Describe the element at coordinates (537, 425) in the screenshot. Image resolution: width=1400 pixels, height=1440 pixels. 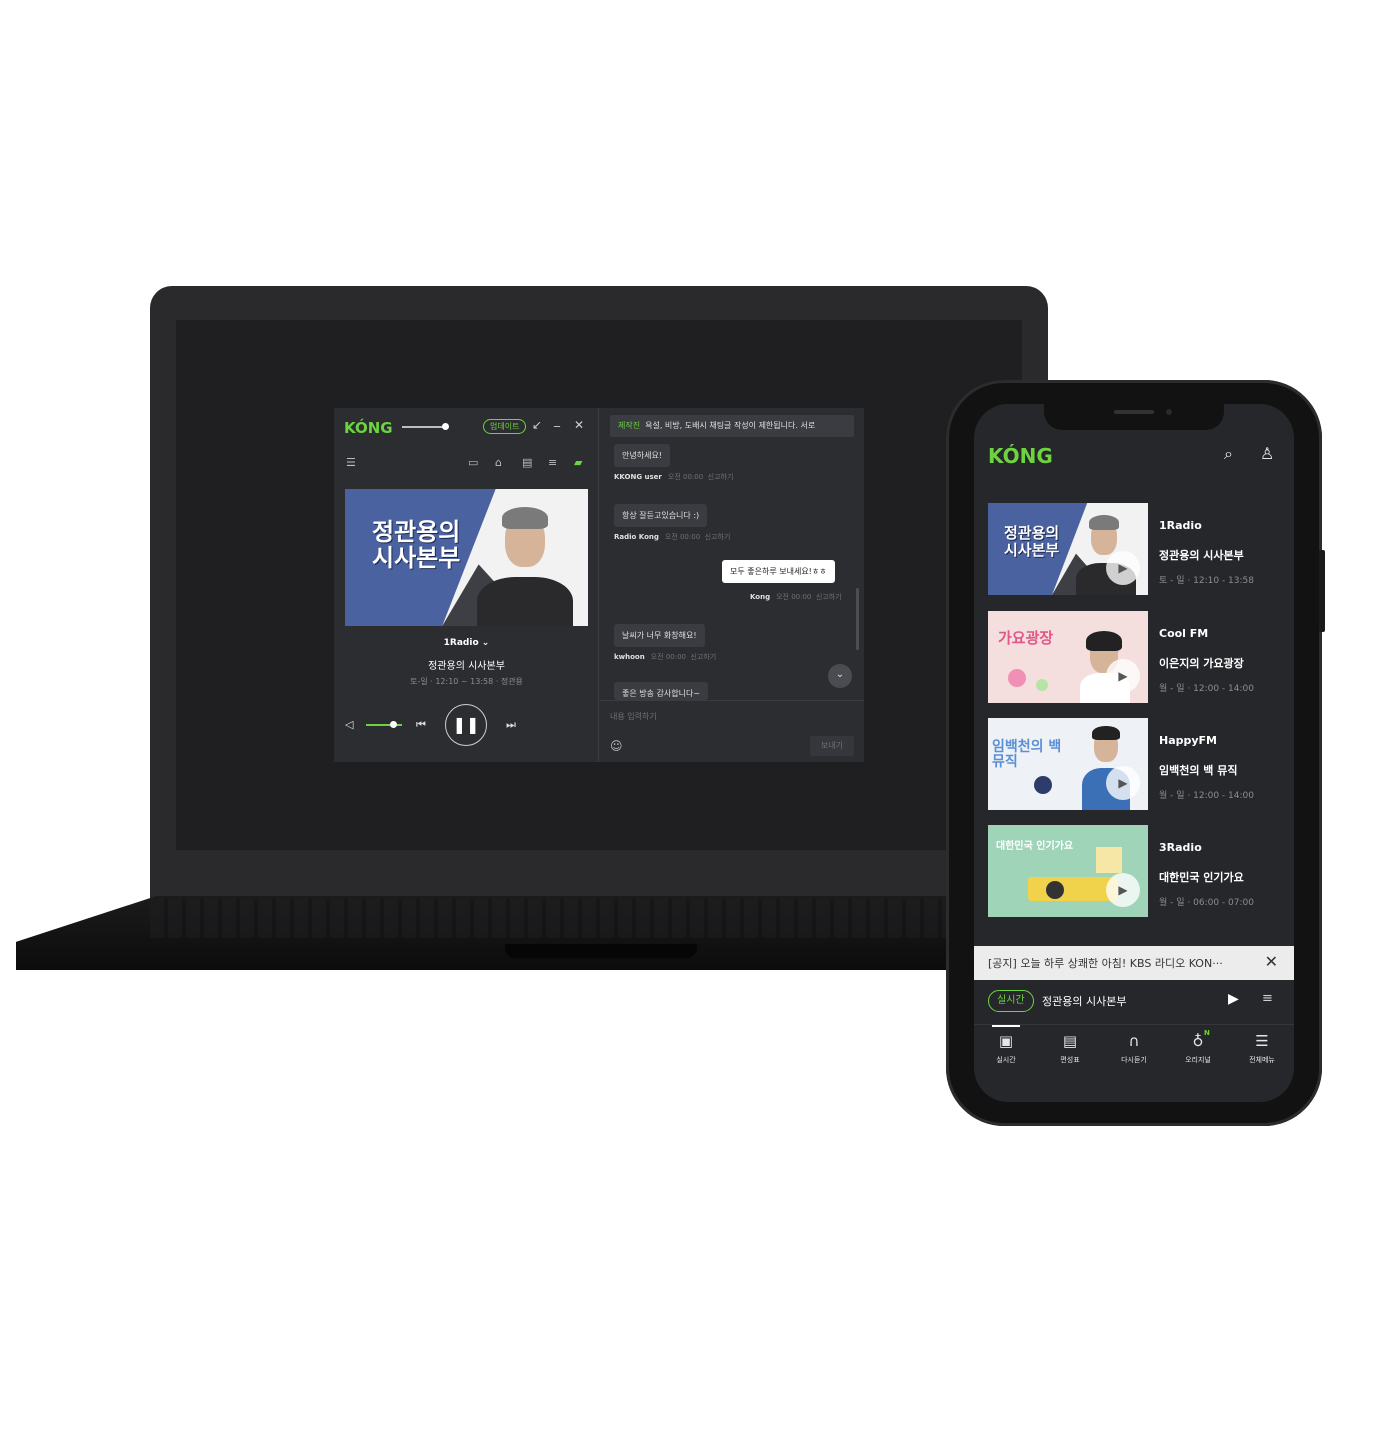
I see `shrink-icon: ↙` at that location.